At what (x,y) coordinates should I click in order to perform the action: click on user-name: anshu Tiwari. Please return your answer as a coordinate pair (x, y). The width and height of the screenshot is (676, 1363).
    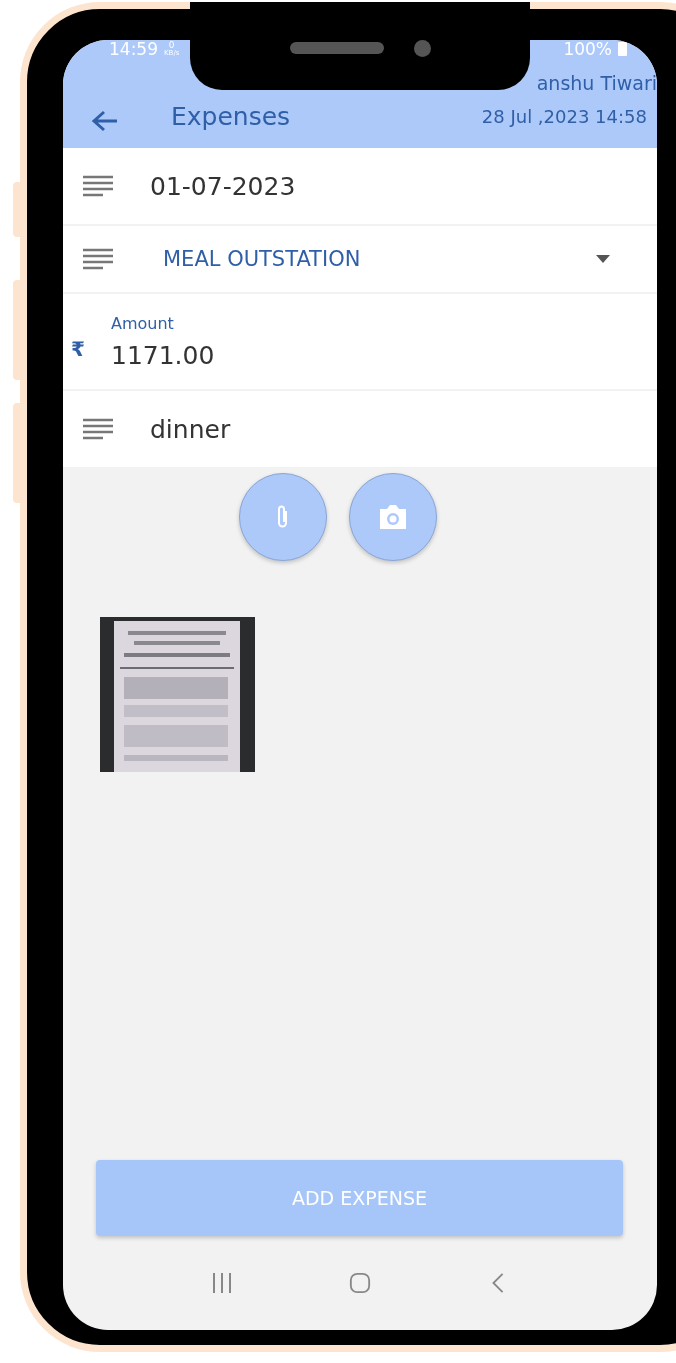
    Looking at the image, I should click on (596, 83).